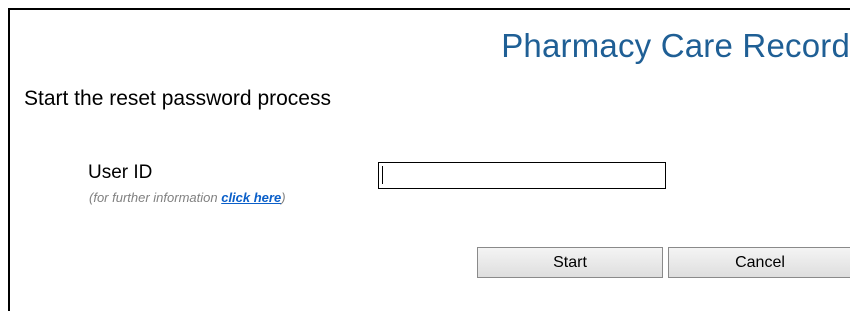 This screenshot has height=311, width=850. What do you see at coordinates (283, 197) in the screenshot?
I see `help-suffix: )` at bounding box center [283, 197].